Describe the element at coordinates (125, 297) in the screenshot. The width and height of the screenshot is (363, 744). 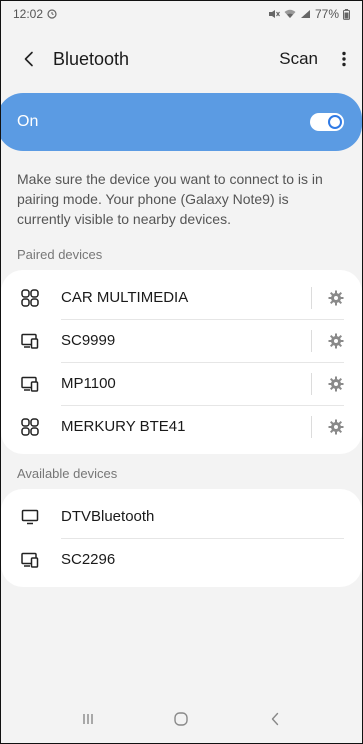
I see `device-name: CAR MULTIMEDIA` at that location.